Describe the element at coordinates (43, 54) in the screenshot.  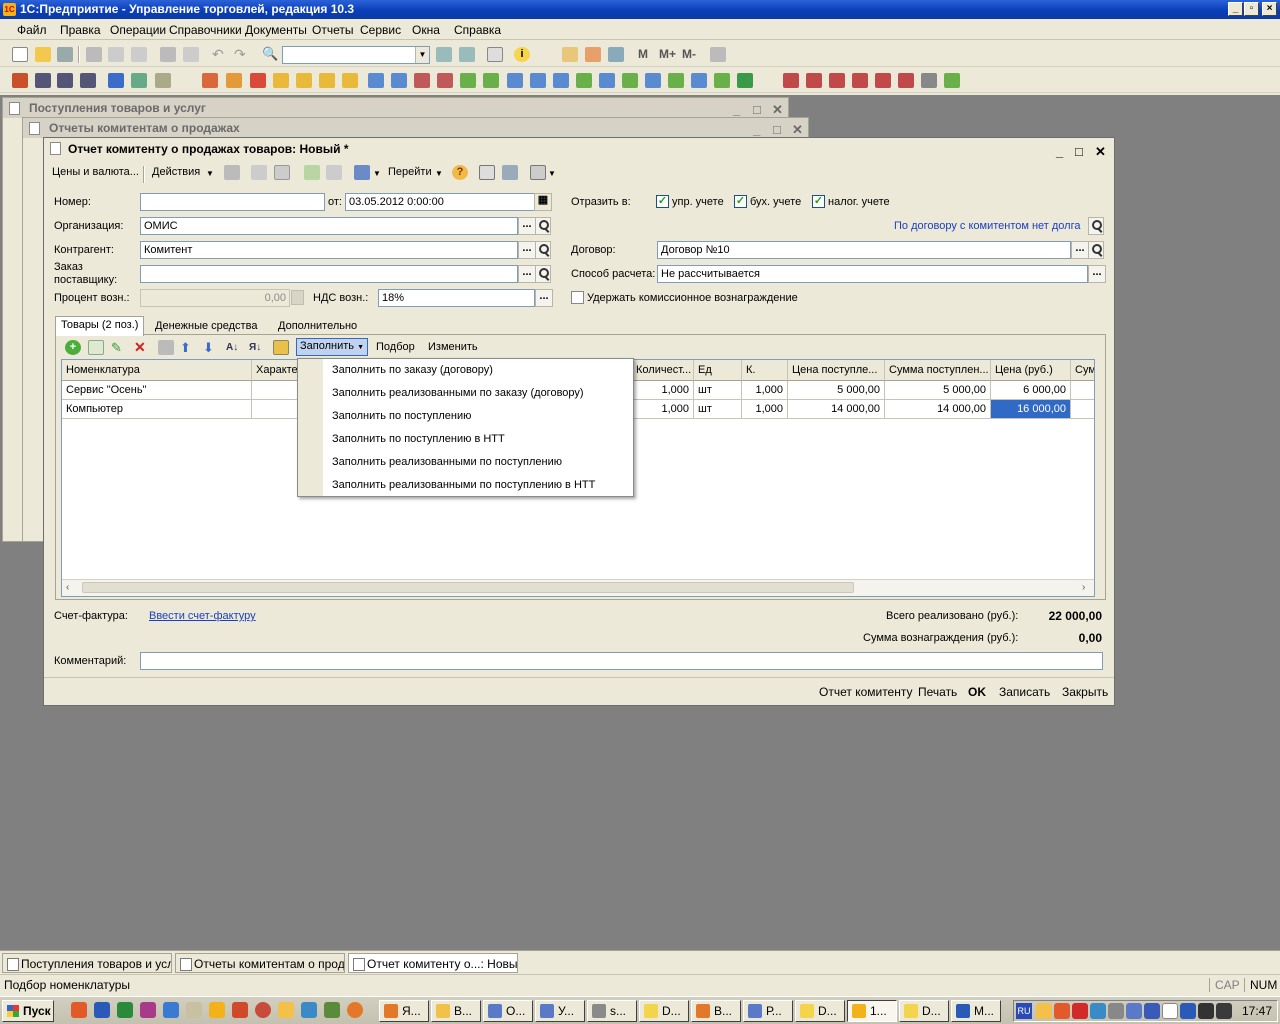
I see `open-icon` at that location.